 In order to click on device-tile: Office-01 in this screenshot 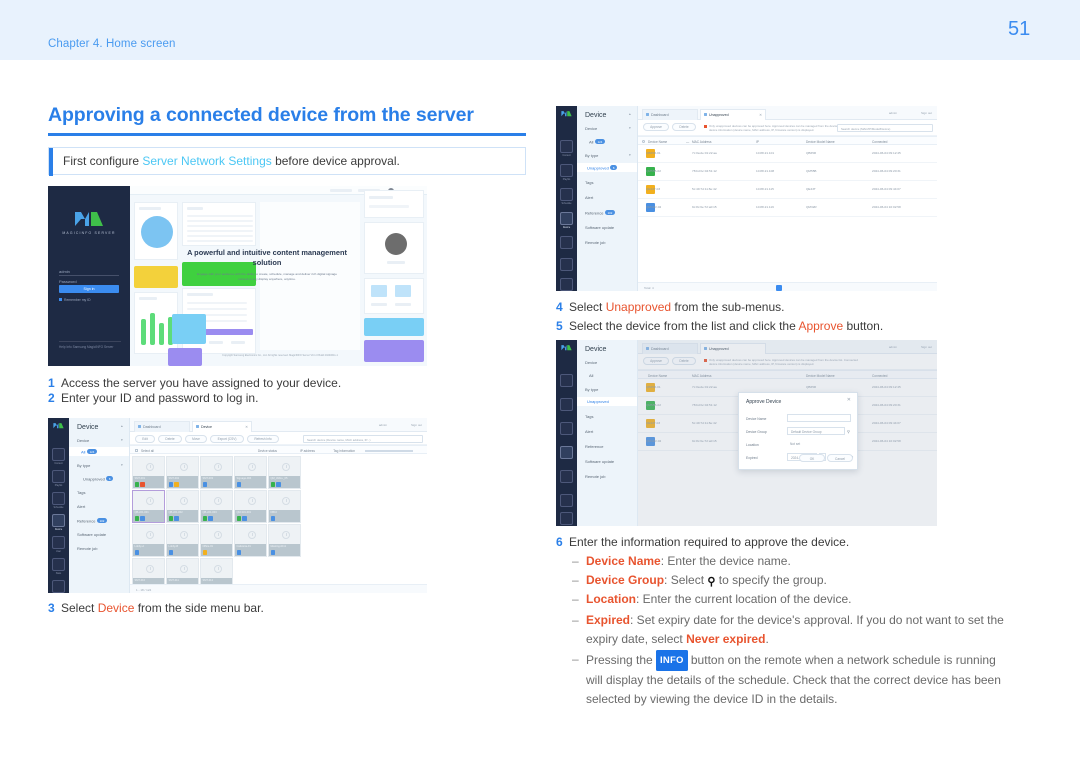, I will do `click(216, 540)`.